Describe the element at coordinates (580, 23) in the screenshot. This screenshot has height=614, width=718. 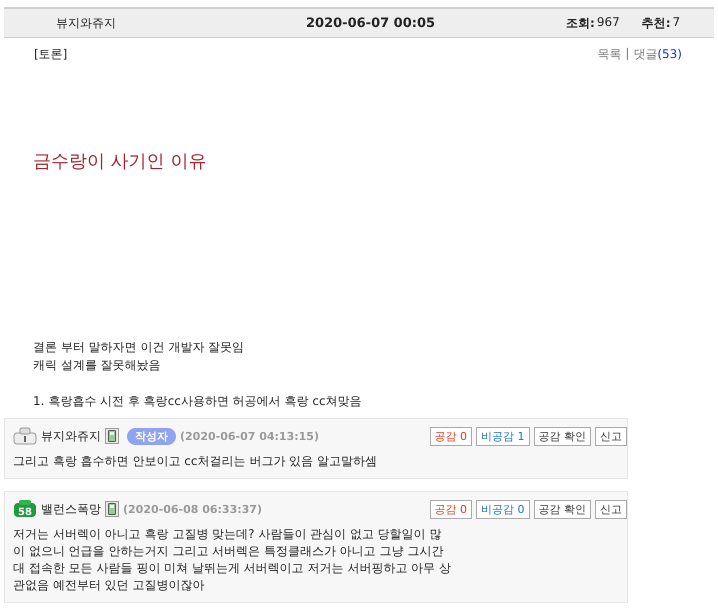
I see `views-label: 조회:` at that location.